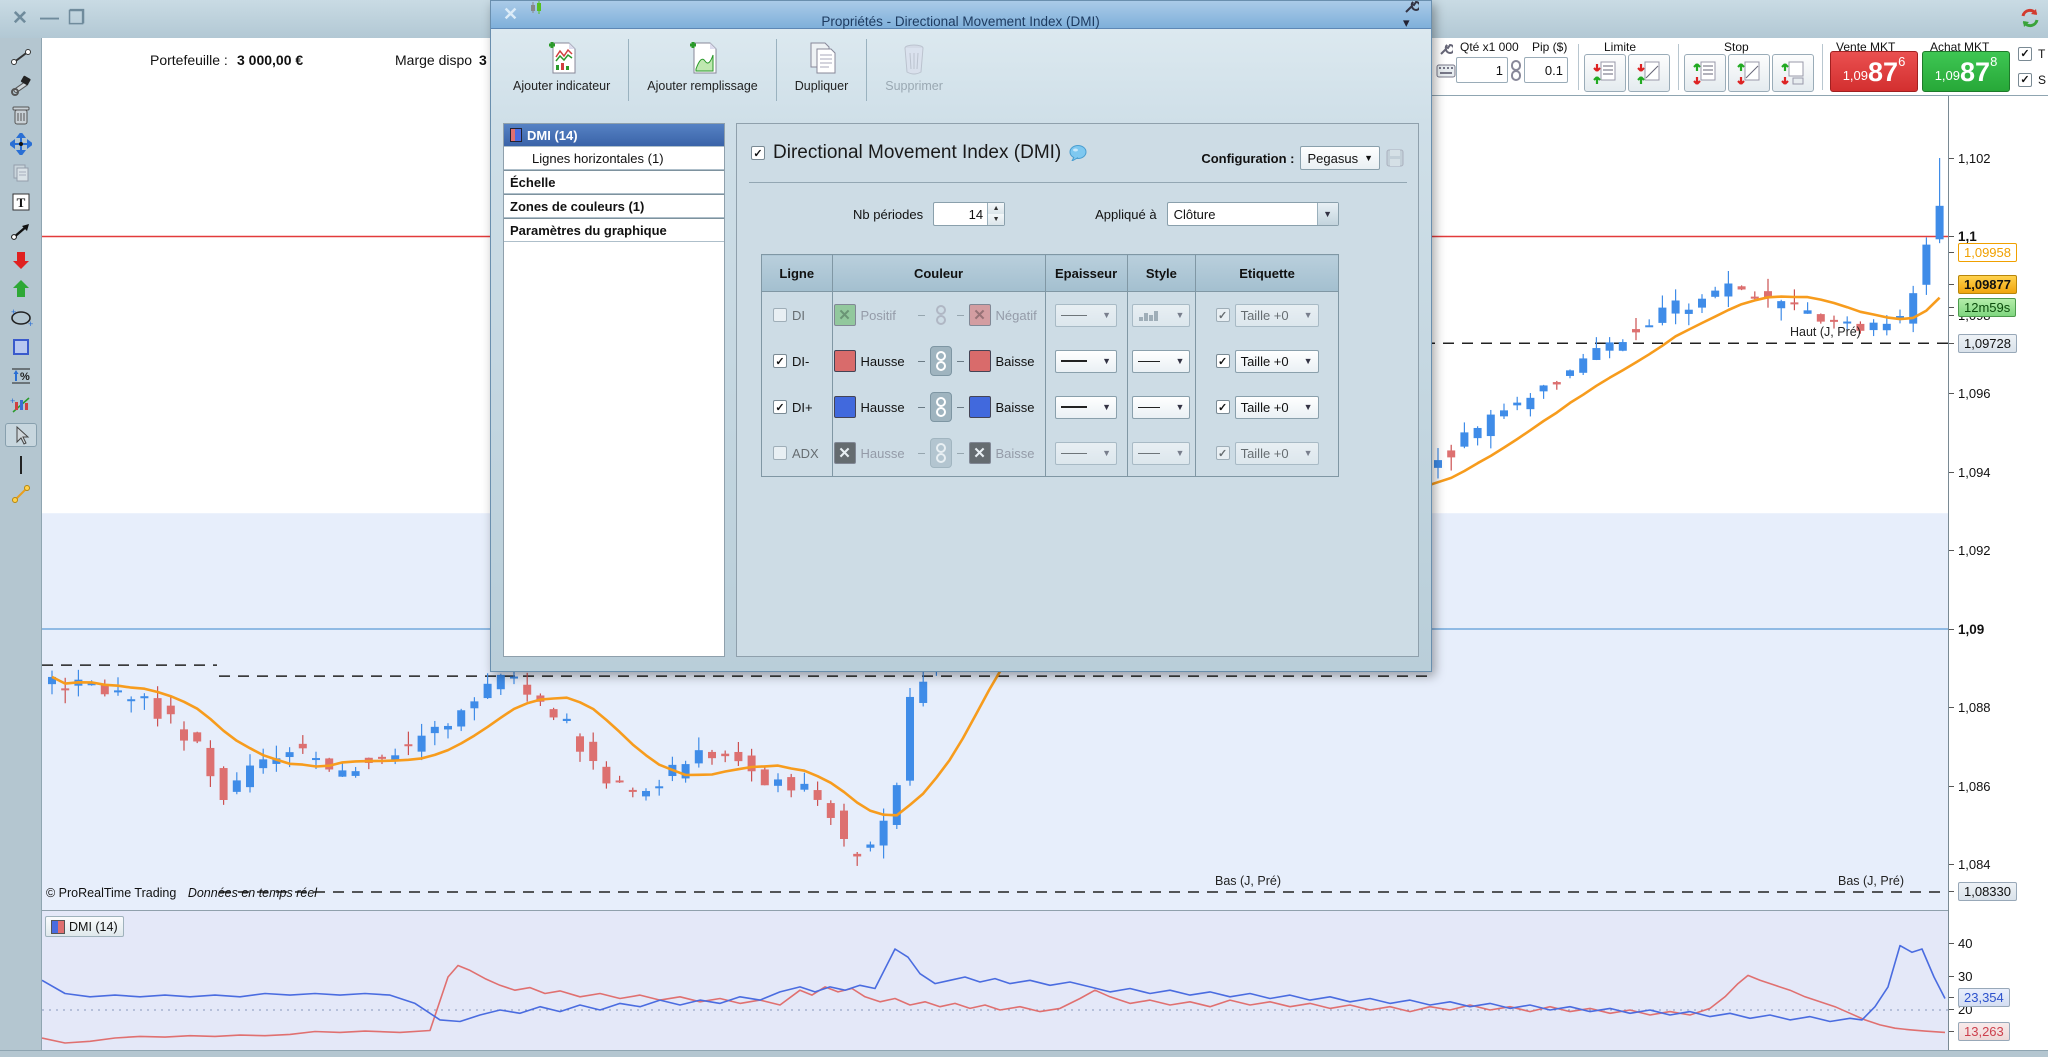 This screenshot has height=1057, width=2048. Describe the element at coordinates (1578, 67) in the screenshot. I see `separator` at that location.